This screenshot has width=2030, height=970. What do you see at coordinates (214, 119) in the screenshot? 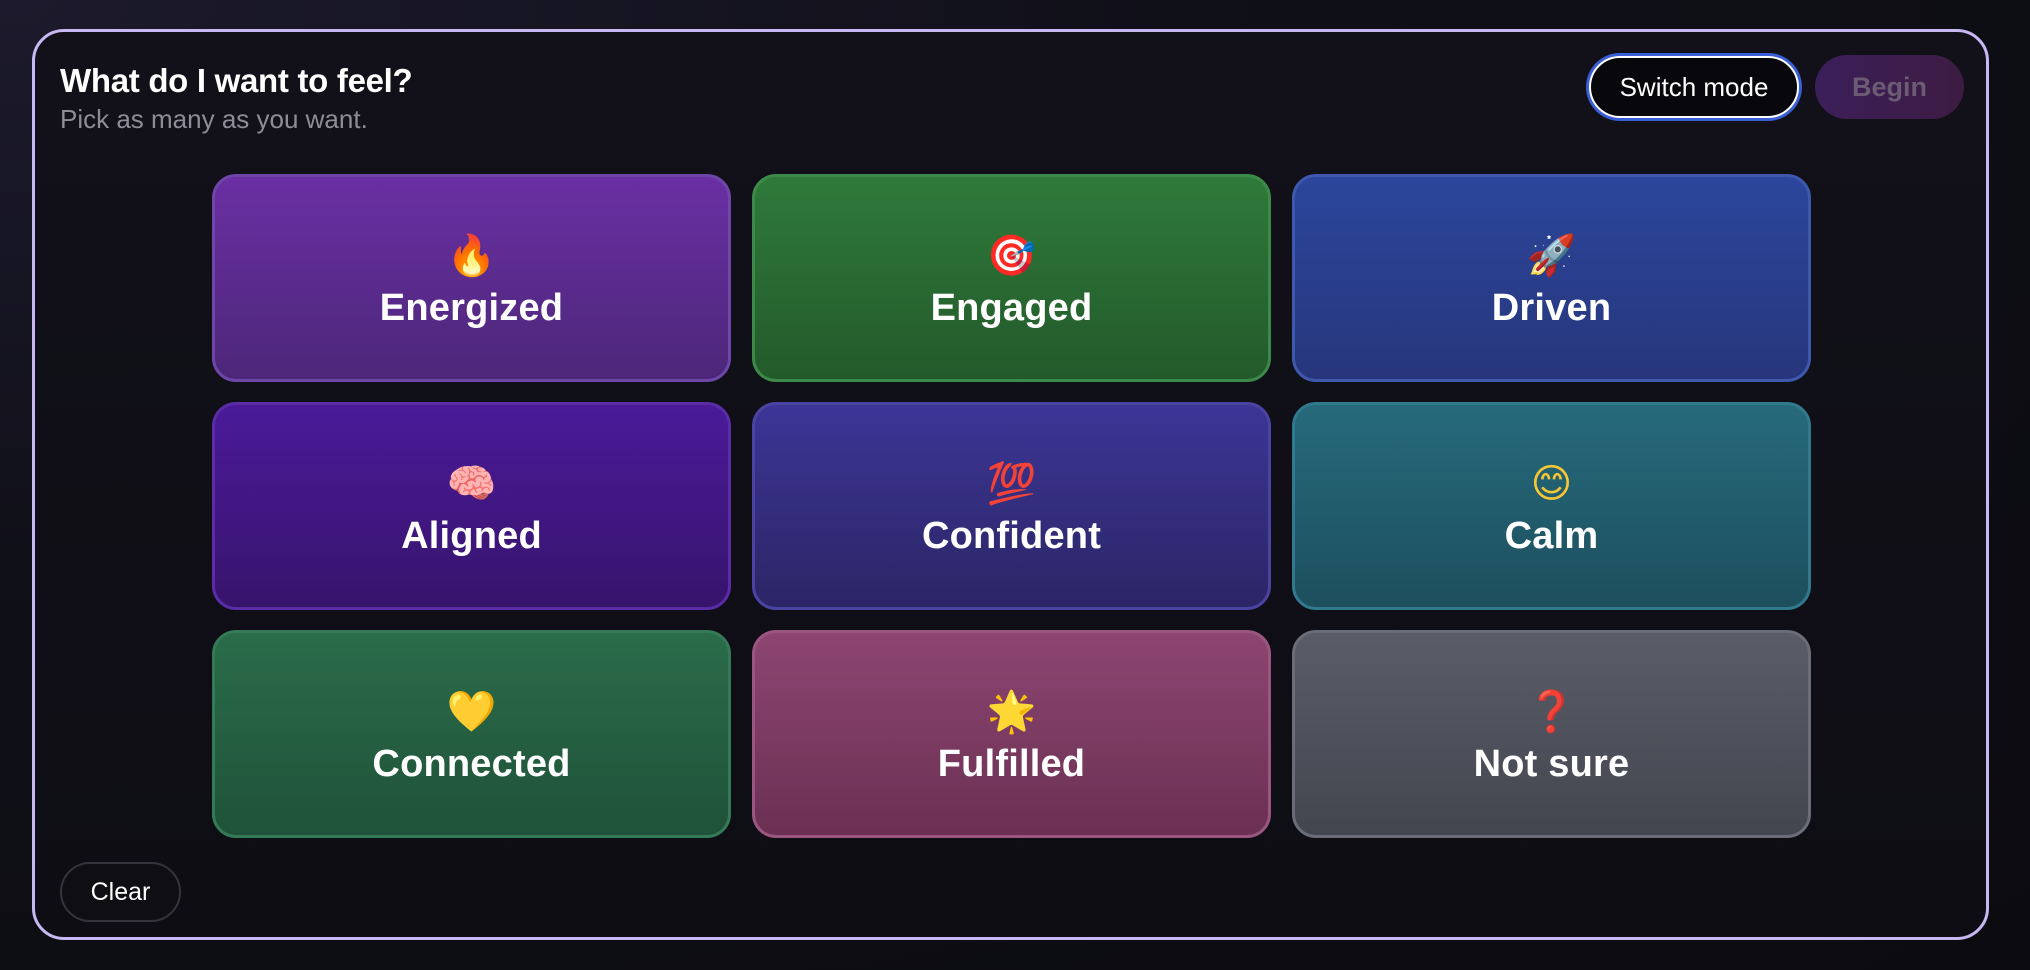
I see `page-subtitle: Pick as many as you want.` at bounding box center [214, 119].